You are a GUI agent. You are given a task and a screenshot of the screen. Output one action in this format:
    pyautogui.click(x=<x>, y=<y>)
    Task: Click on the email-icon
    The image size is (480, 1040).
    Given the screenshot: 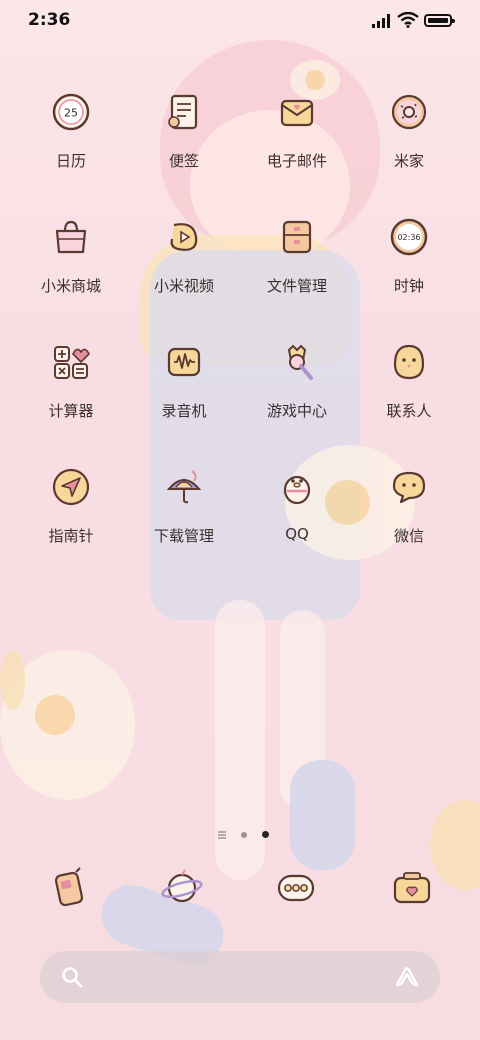 What is the action you would take?
    pyautogui.click(x=297, y=113)
    